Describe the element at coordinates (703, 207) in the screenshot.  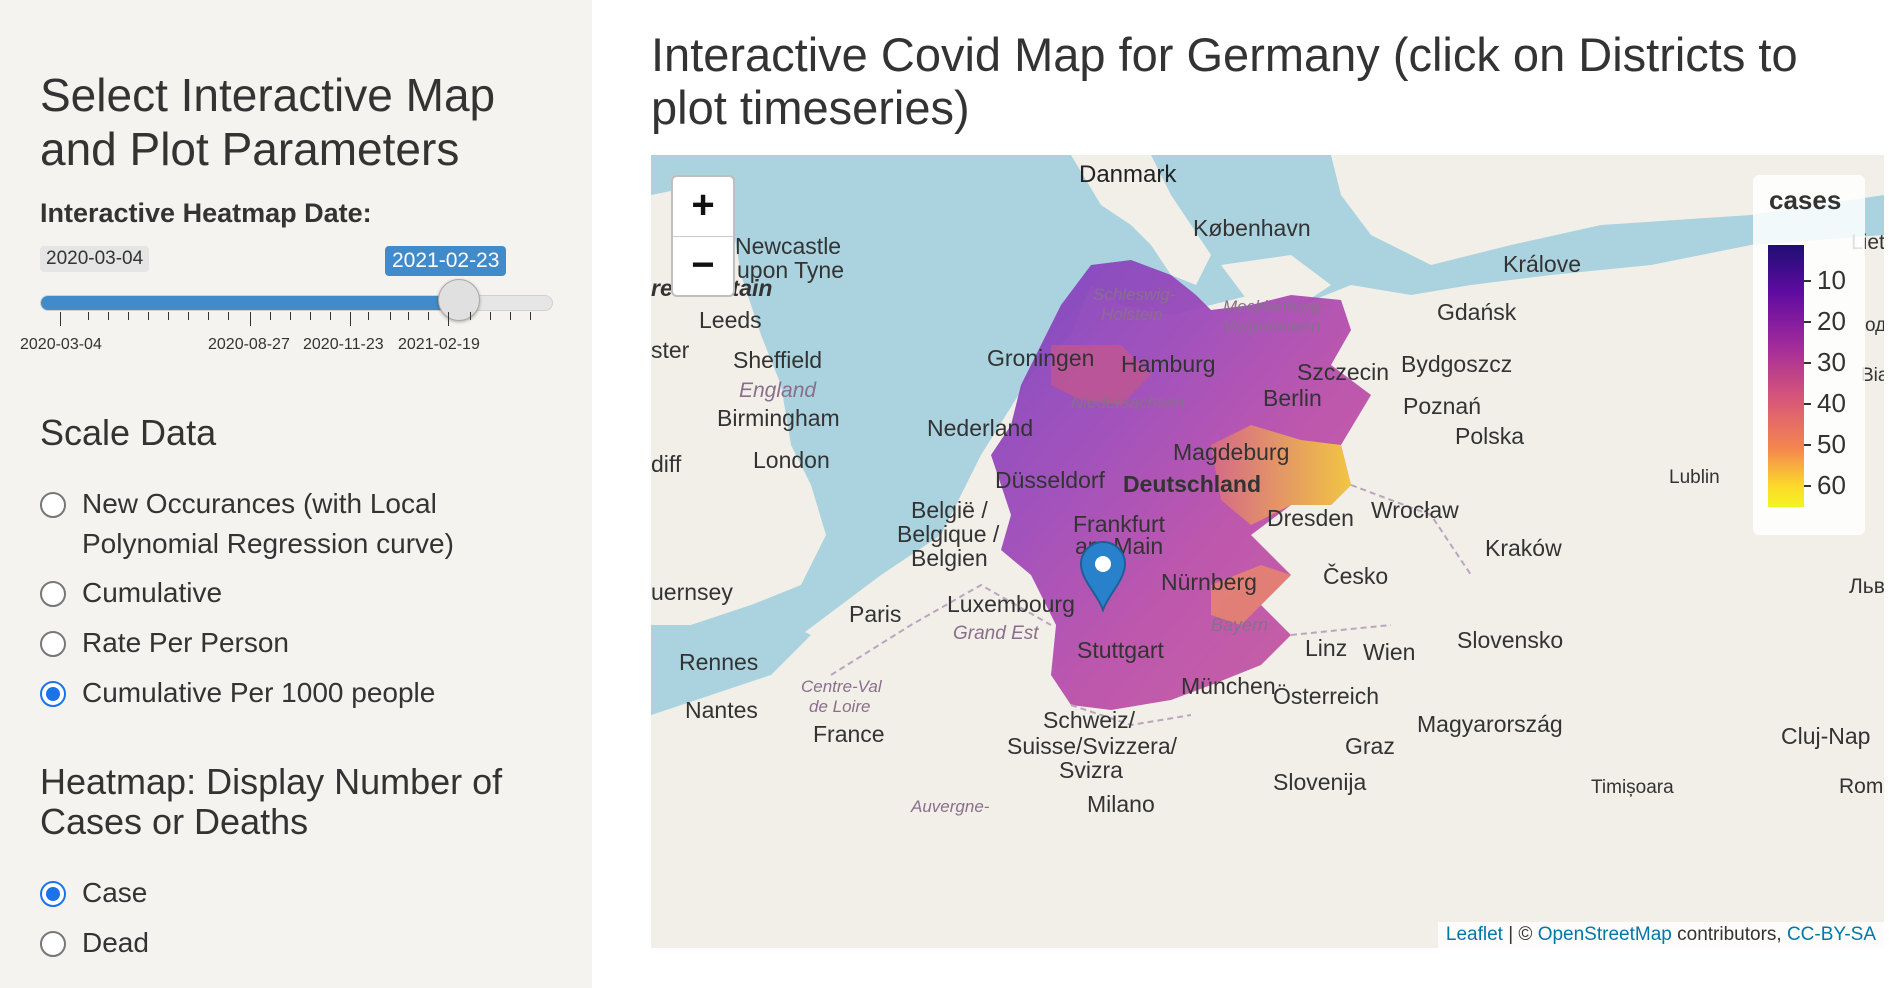
I see `zoom-in-button: +` at that location.